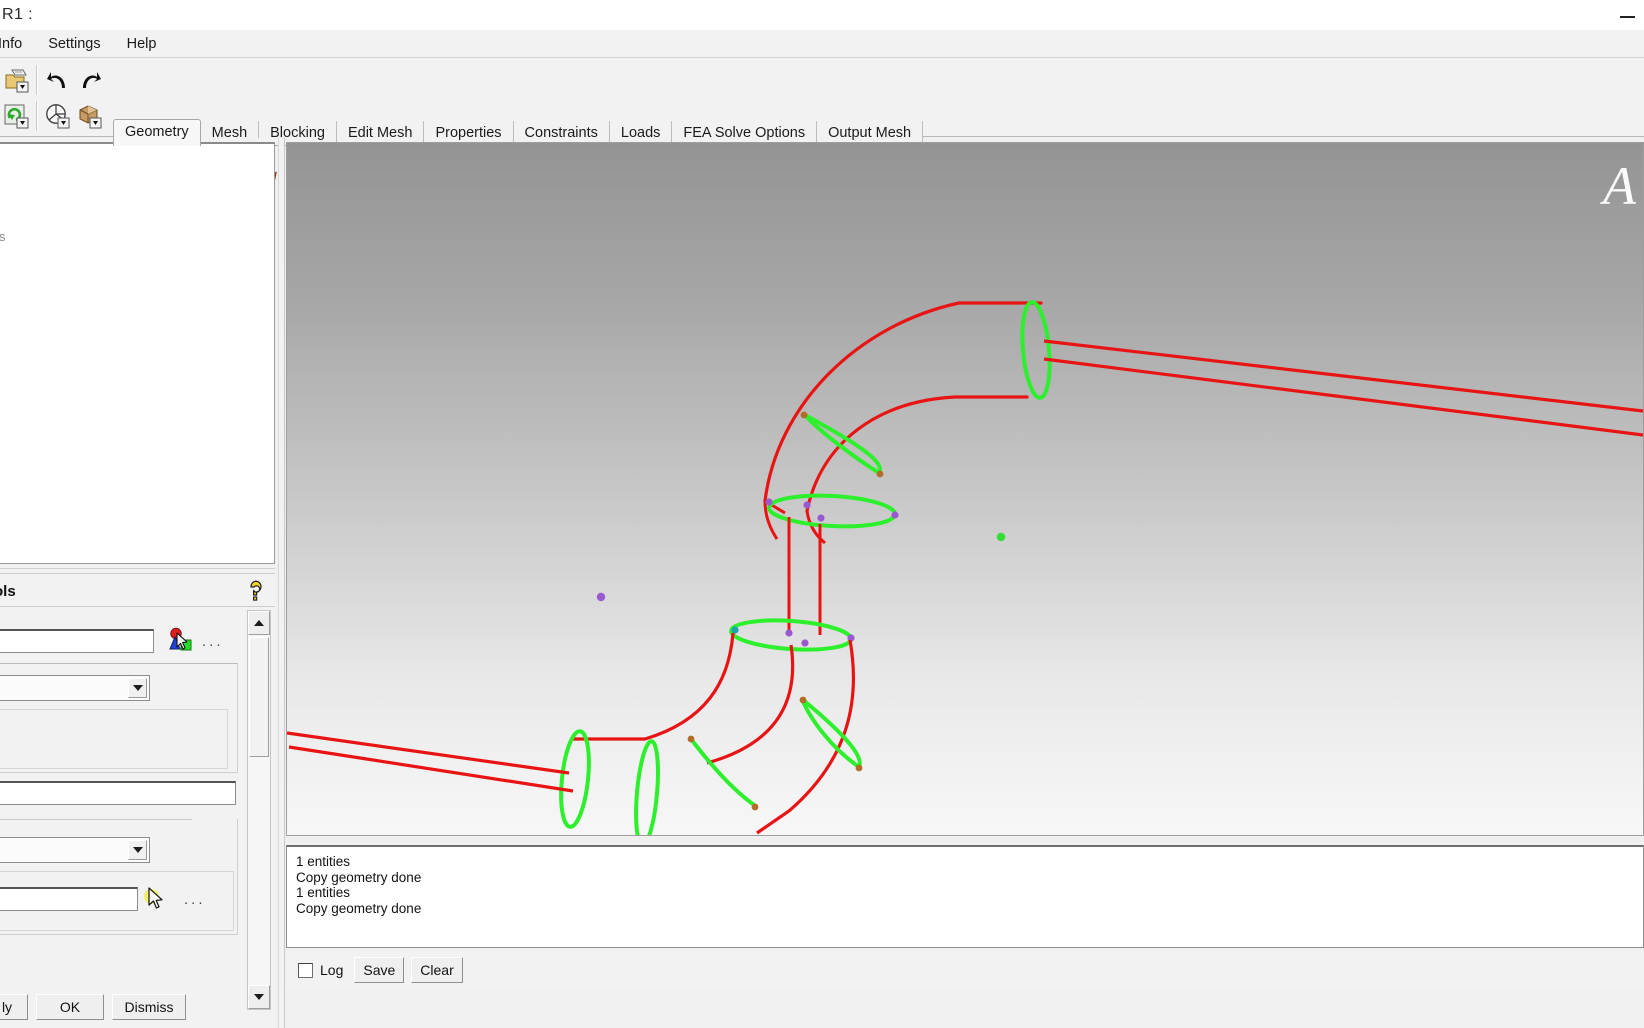  I want to click on redo-button, so click(90, 79).